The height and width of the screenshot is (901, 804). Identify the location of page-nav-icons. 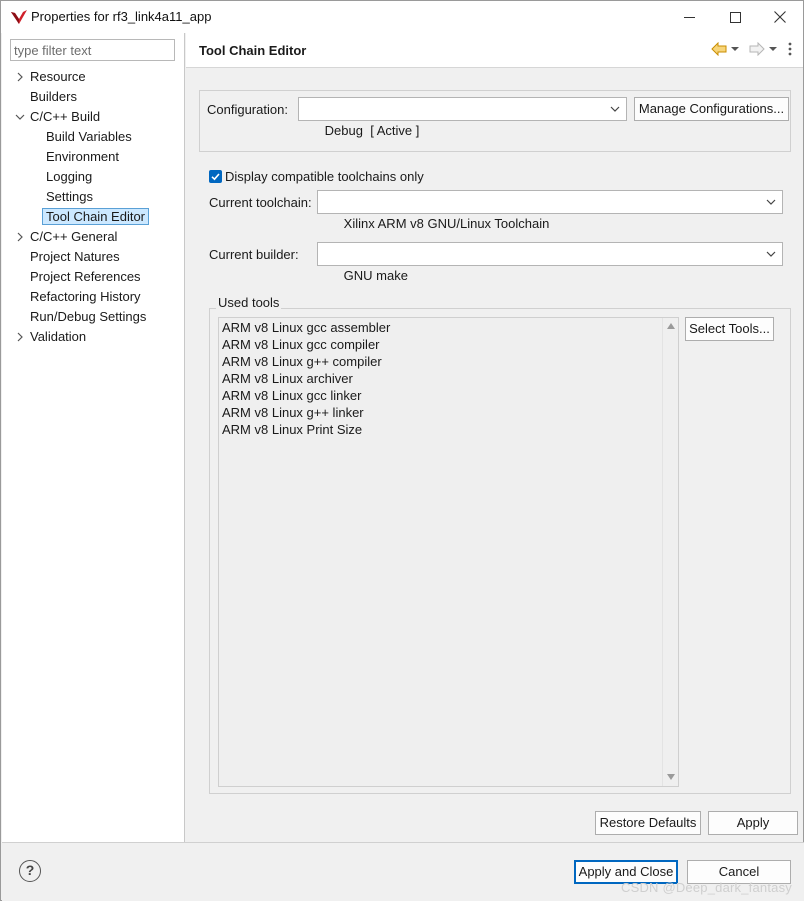
(752, 50).